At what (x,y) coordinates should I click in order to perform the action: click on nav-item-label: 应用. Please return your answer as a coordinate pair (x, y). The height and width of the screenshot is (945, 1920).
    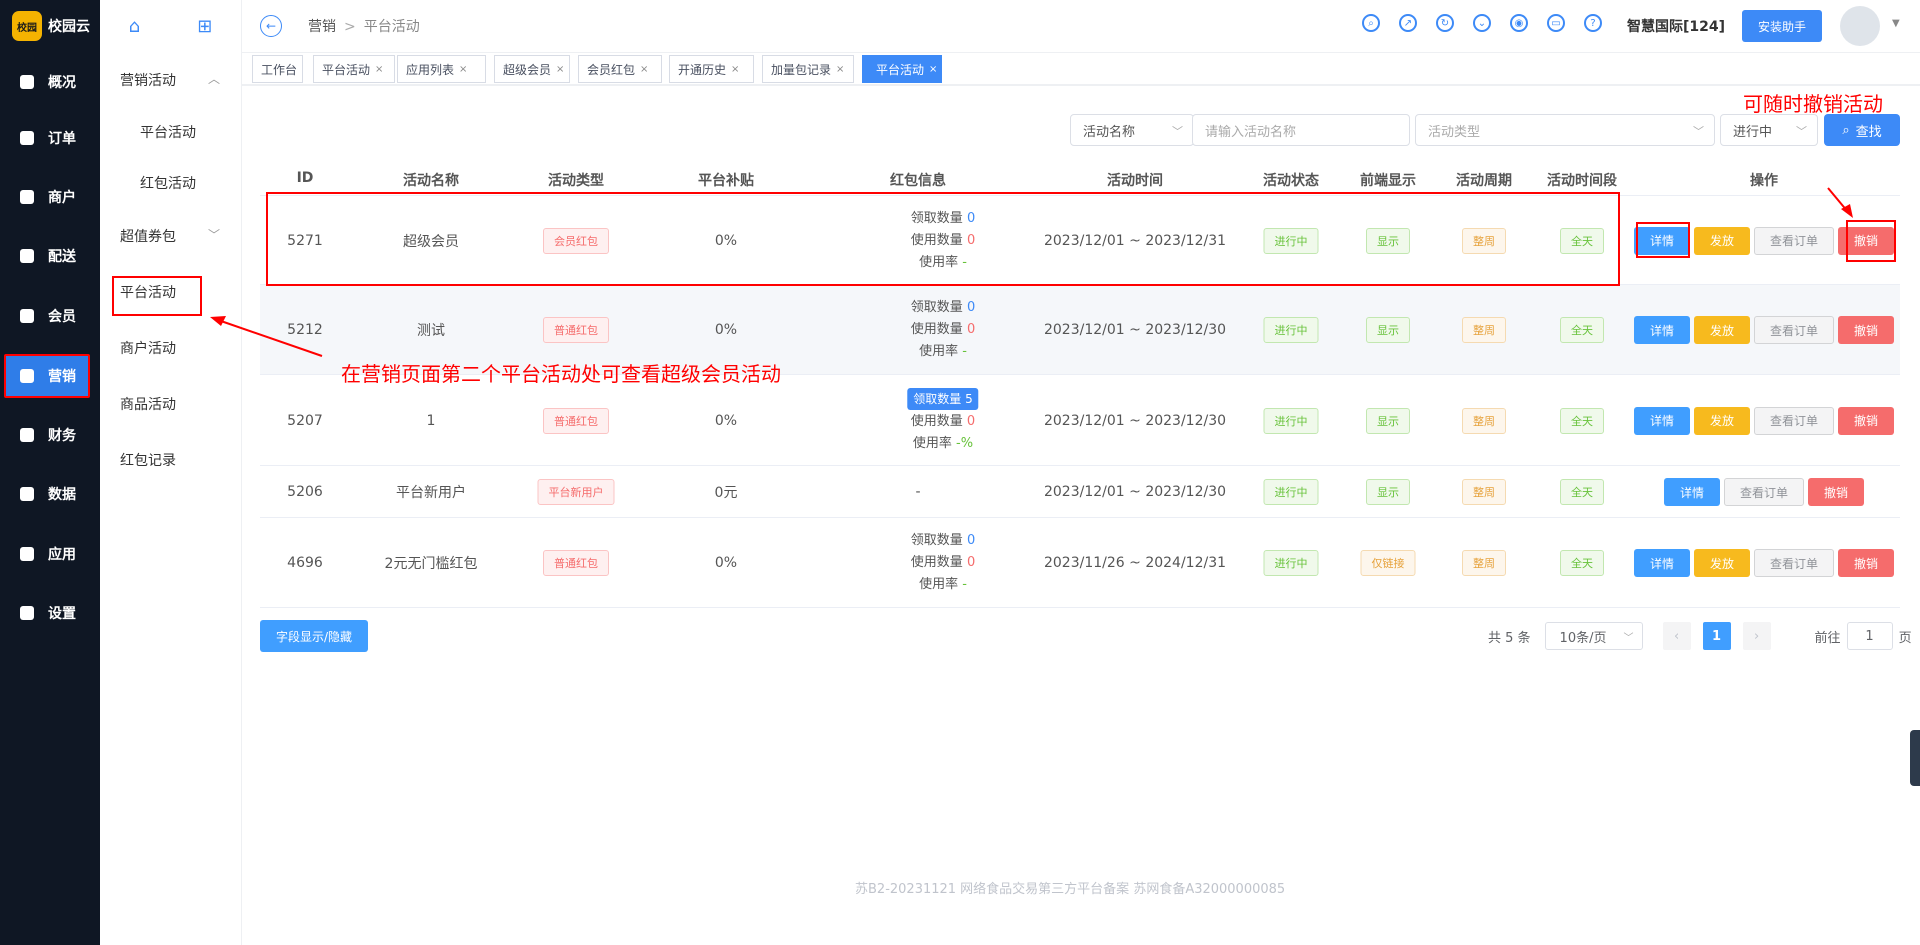
    Looking at the image, I should click on (62, 555).